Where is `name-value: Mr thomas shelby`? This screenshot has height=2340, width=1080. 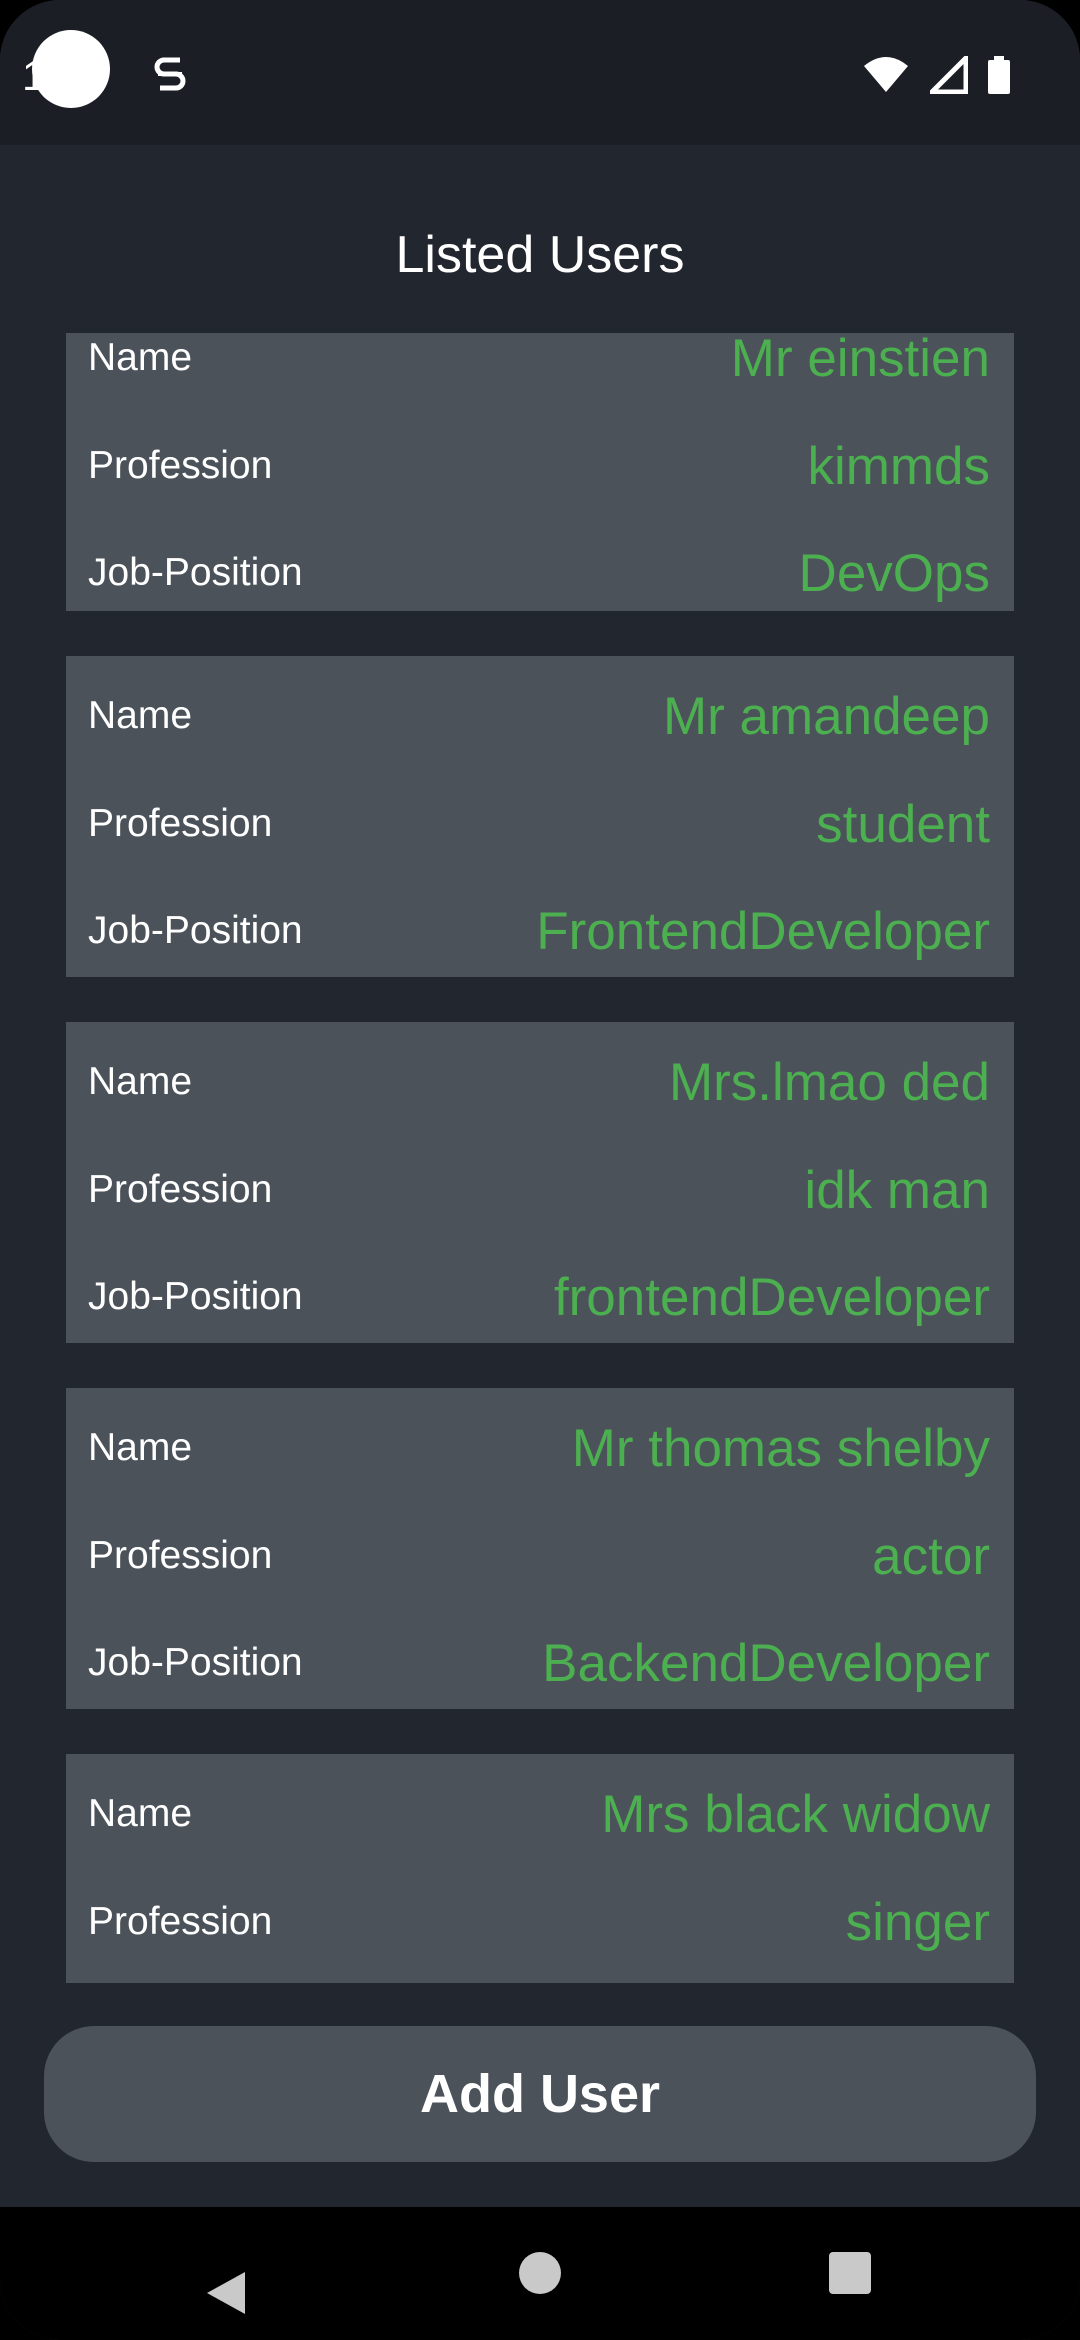 name-value: Mr thomas shelby is located at coordinates (780, 1448).